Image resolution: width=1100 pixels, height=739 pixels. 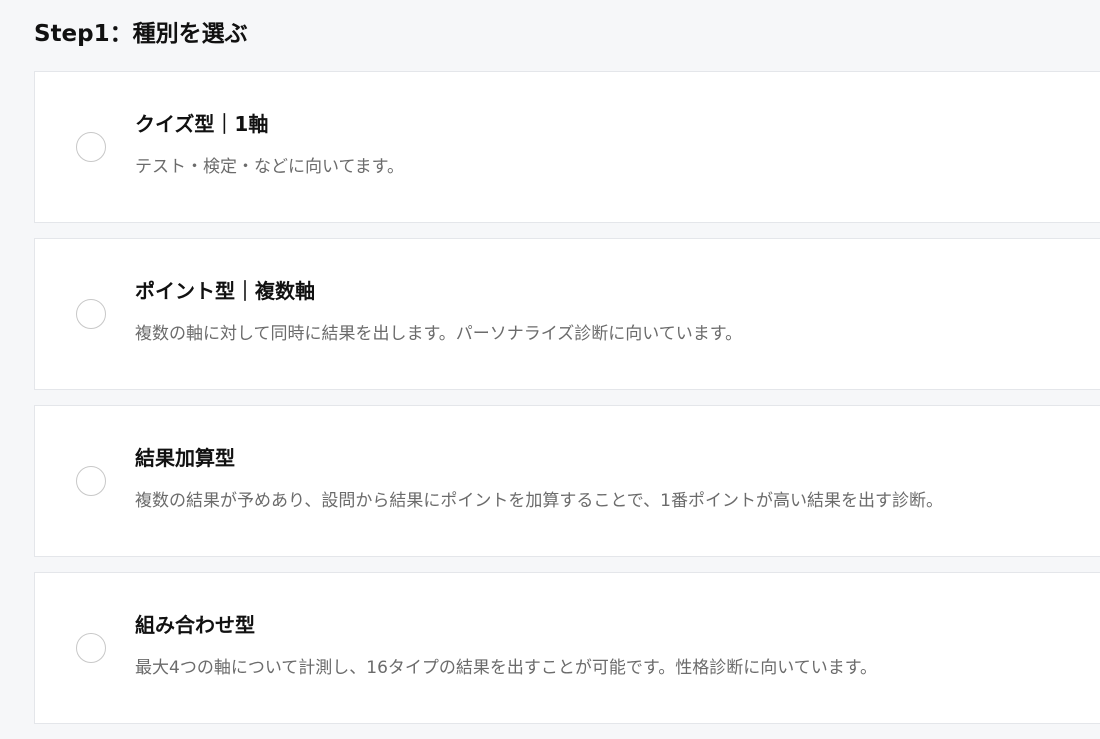 What do you see at coordinates (195, 625) in the screenshot?
I see `option-title: 組み合わせ型` at bounding box center [195, 625].